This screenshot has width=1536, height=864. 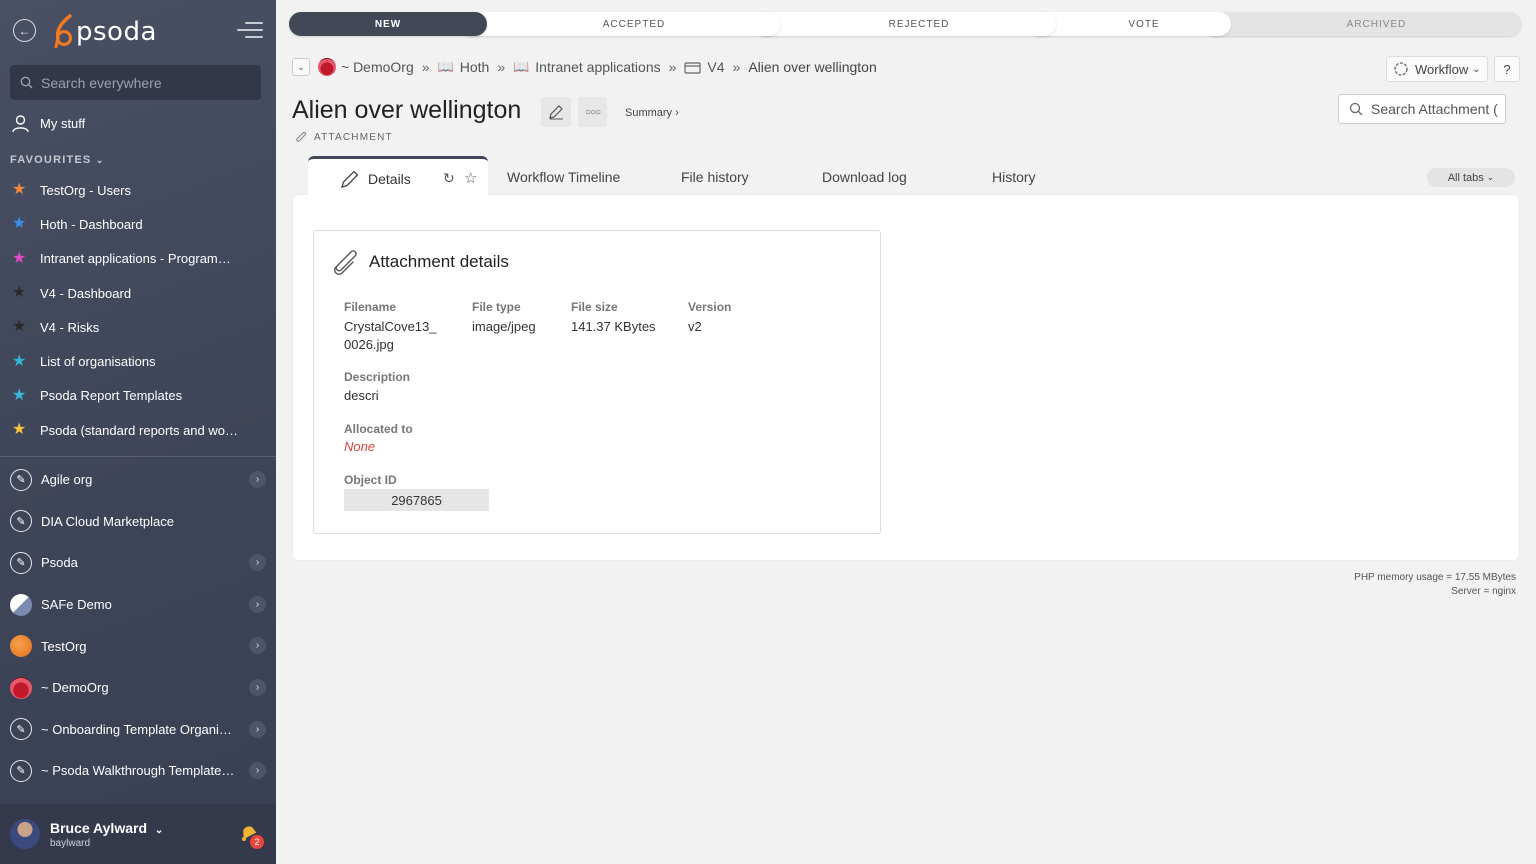 What do you see at coordinates (86, 190) in the screenshot?
I see `favourite-label: TestOrg - Users` at bounding box center [86, 190].